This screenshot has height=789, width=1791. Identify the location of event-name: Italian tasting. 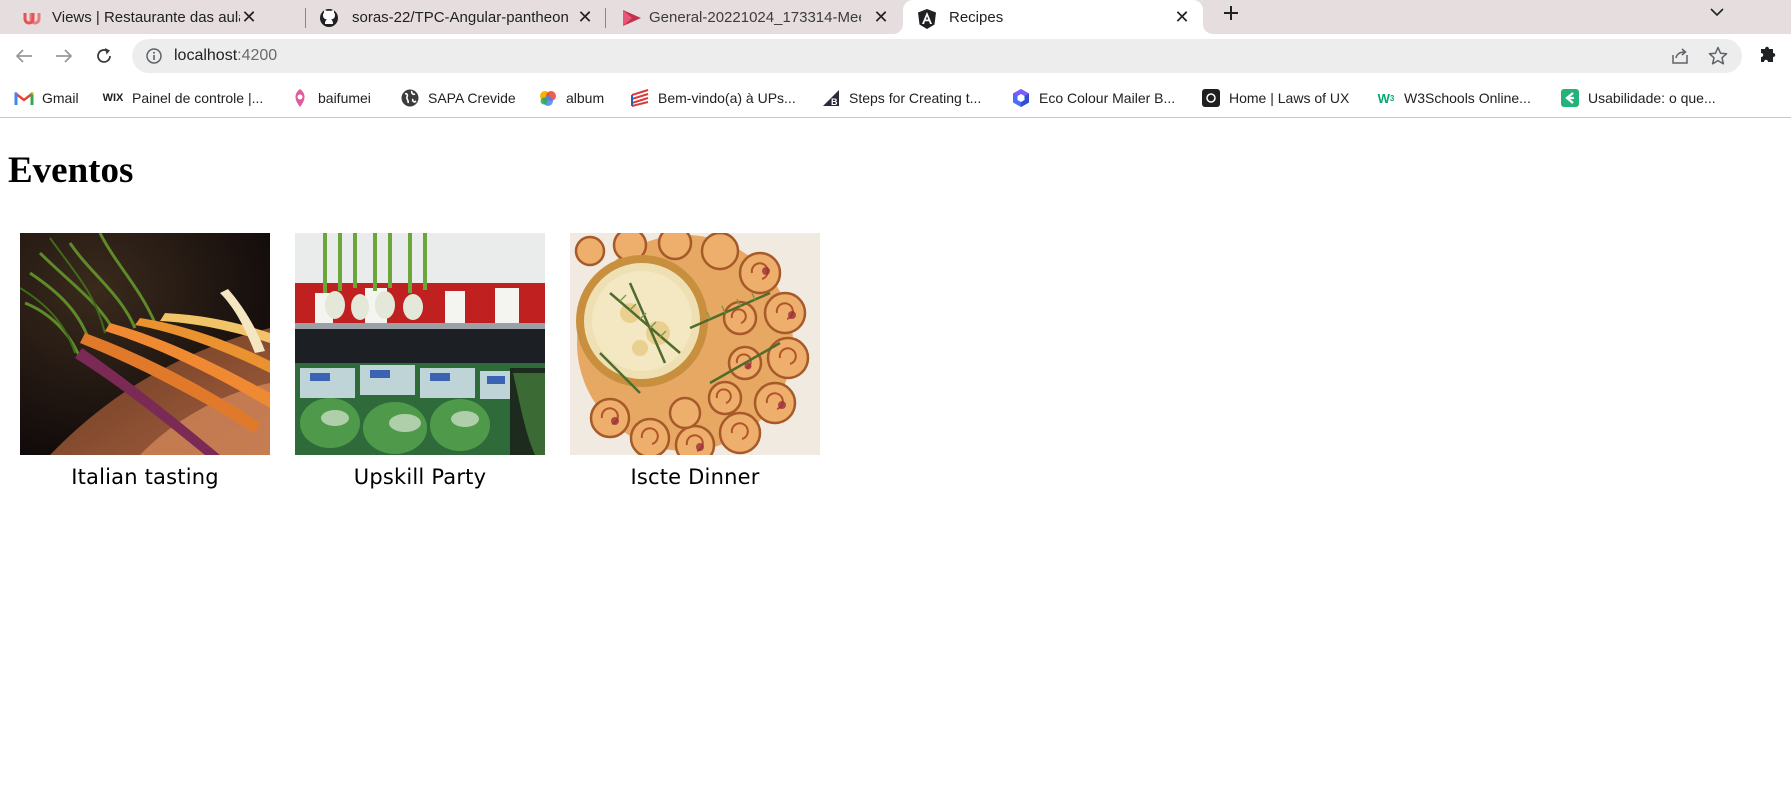
(145, 477).